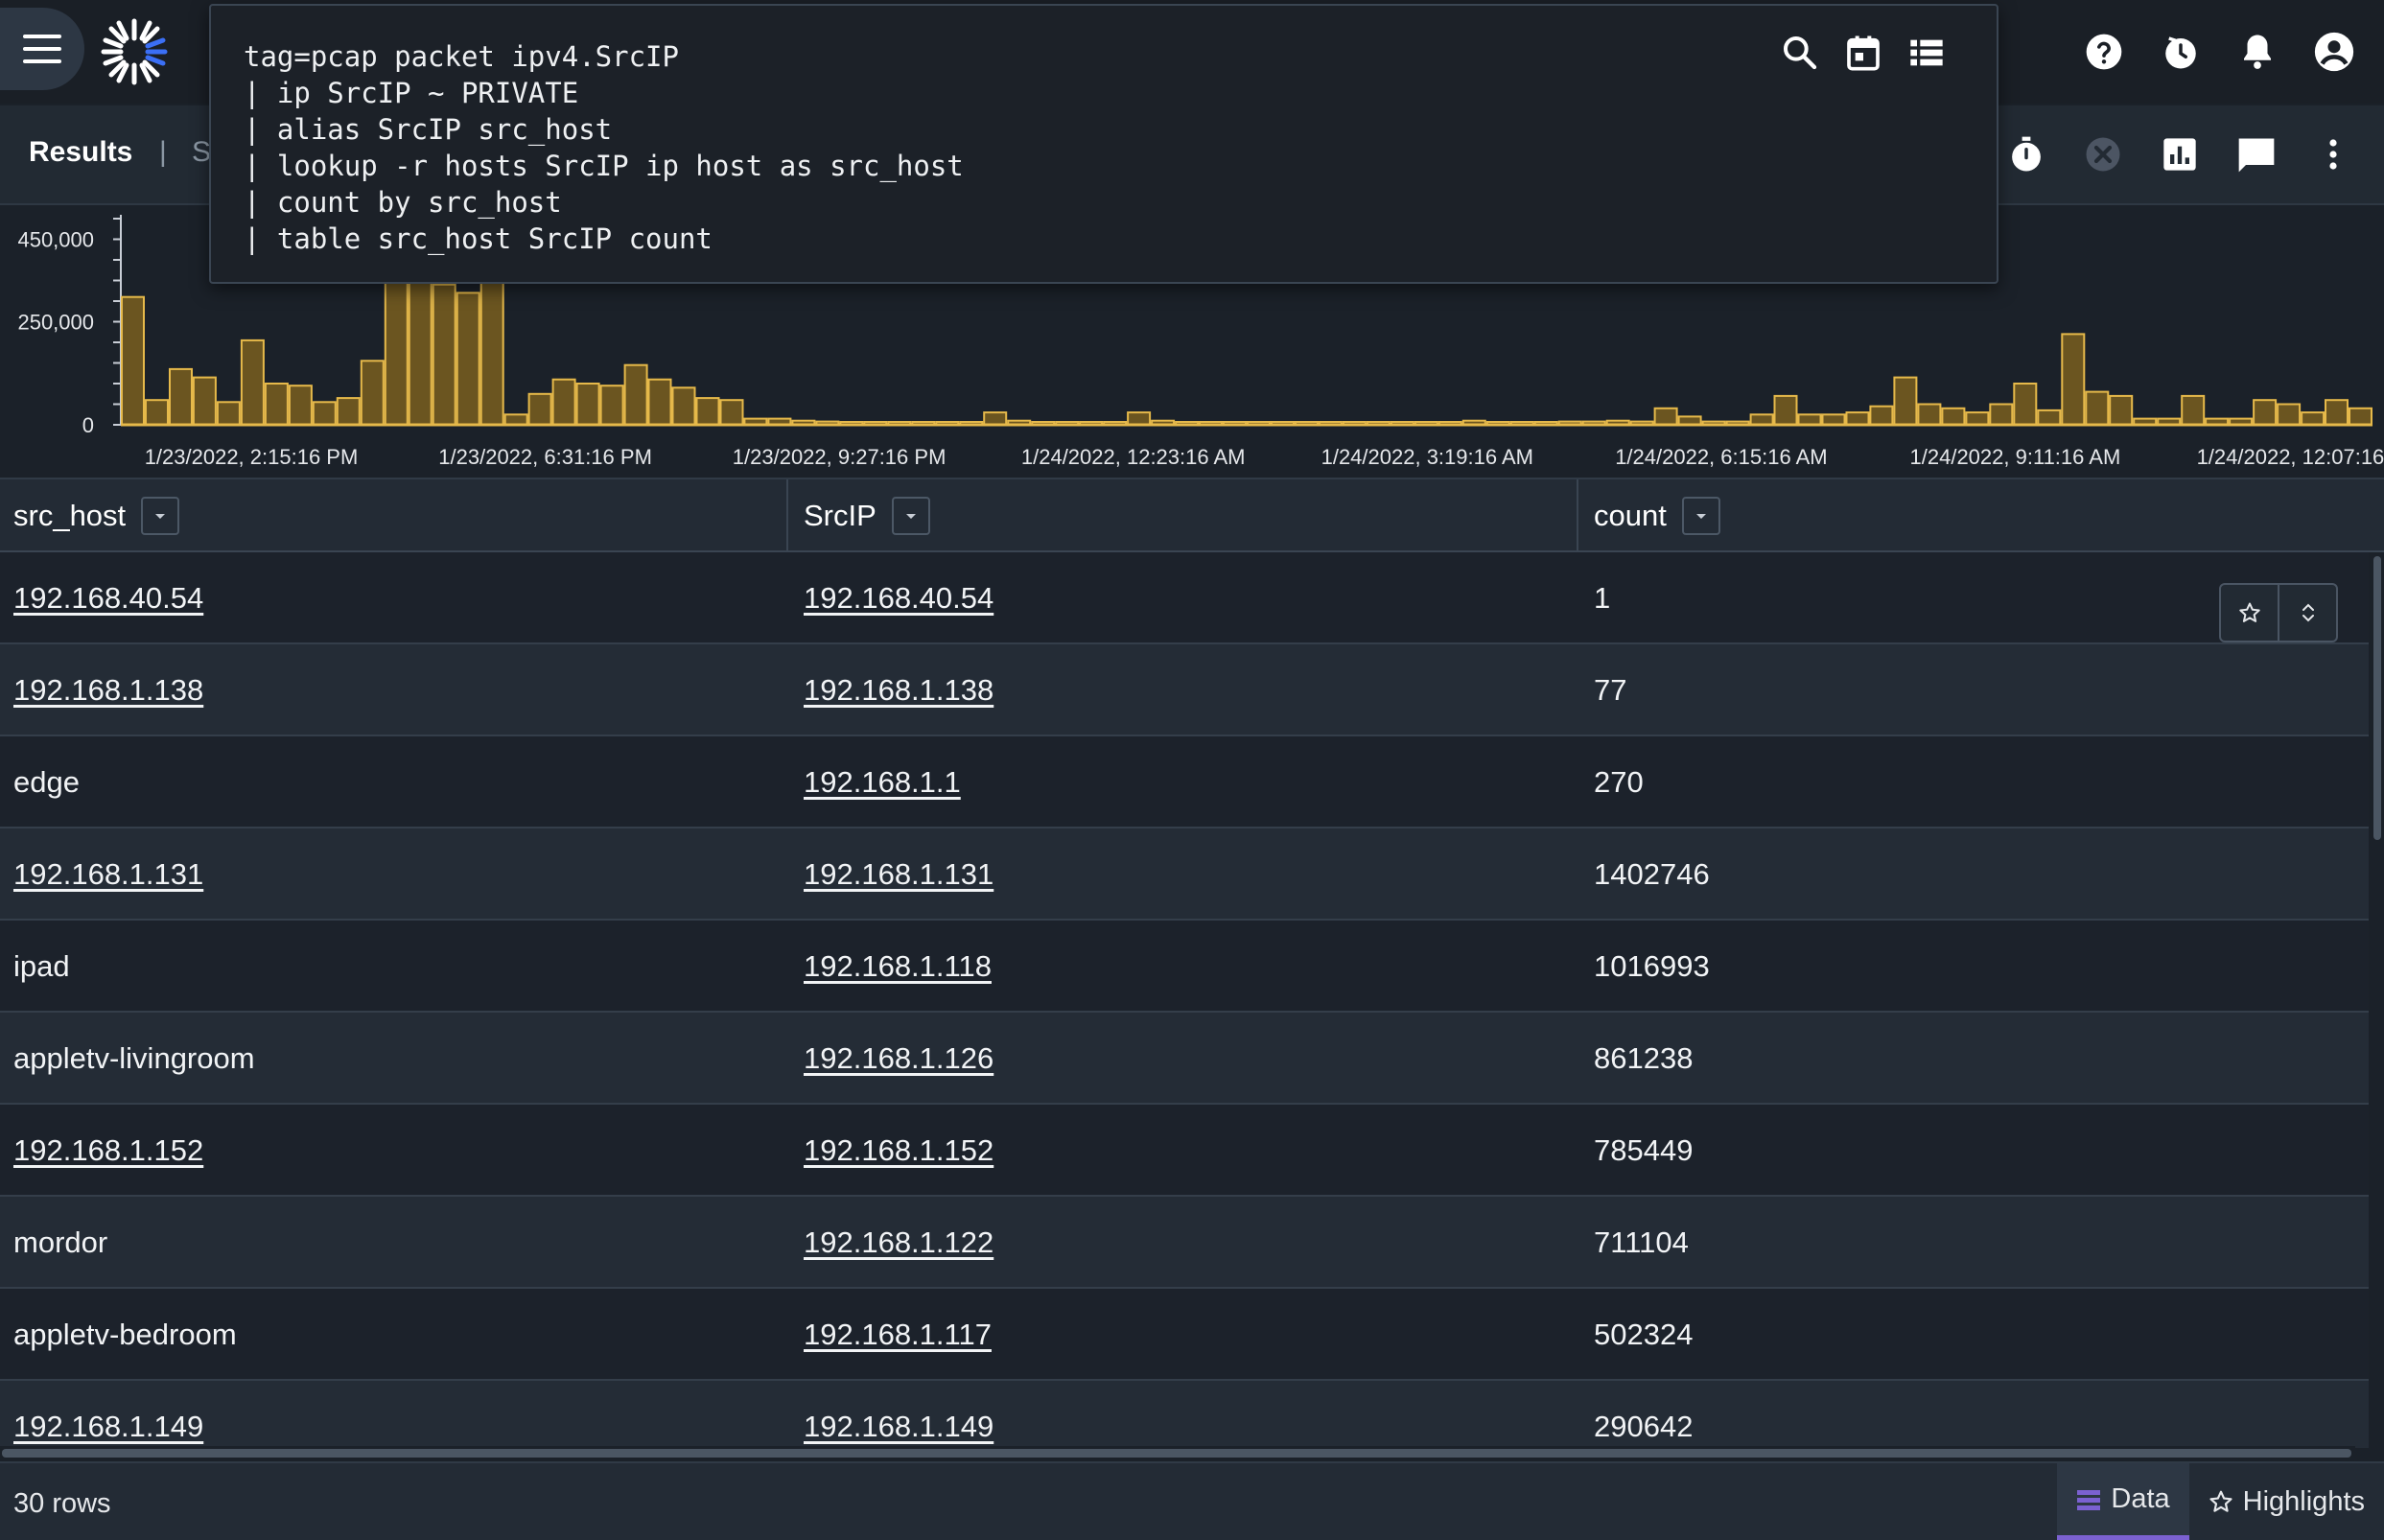 This screenshot has height=1540, width=2384. What do you see at coordinates (134, 51) in the screenshot?
I see `gravwell-starburst-logo` at bounding box center [134, 51].